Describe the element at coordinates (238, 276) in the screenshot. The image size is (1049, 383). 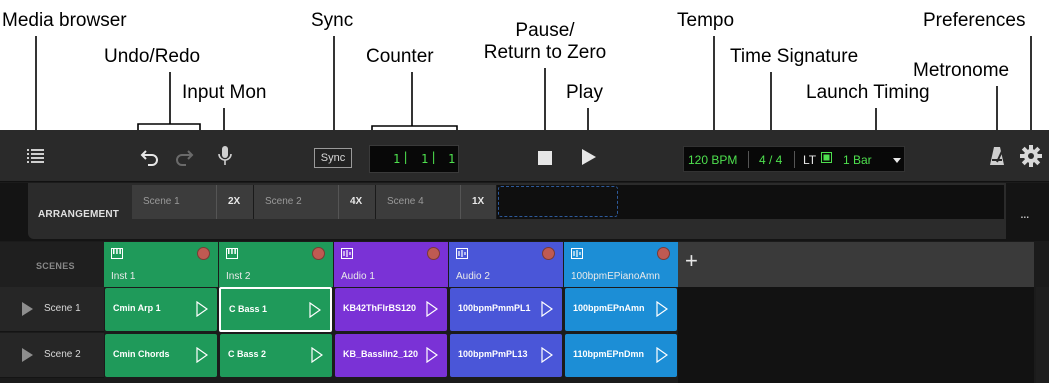
I see `track-name: Inst 2` at that location.